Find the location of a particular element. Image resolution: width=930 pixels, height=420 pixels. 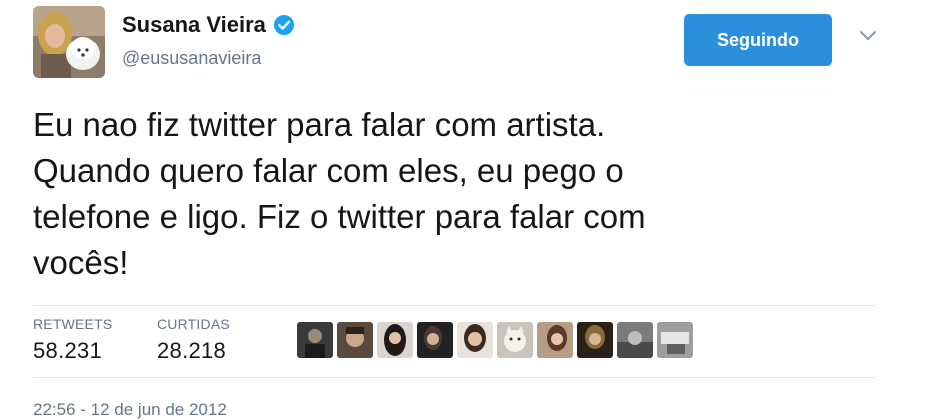

author-name-row: Susana Vieira is located at coordinates (208, 25).